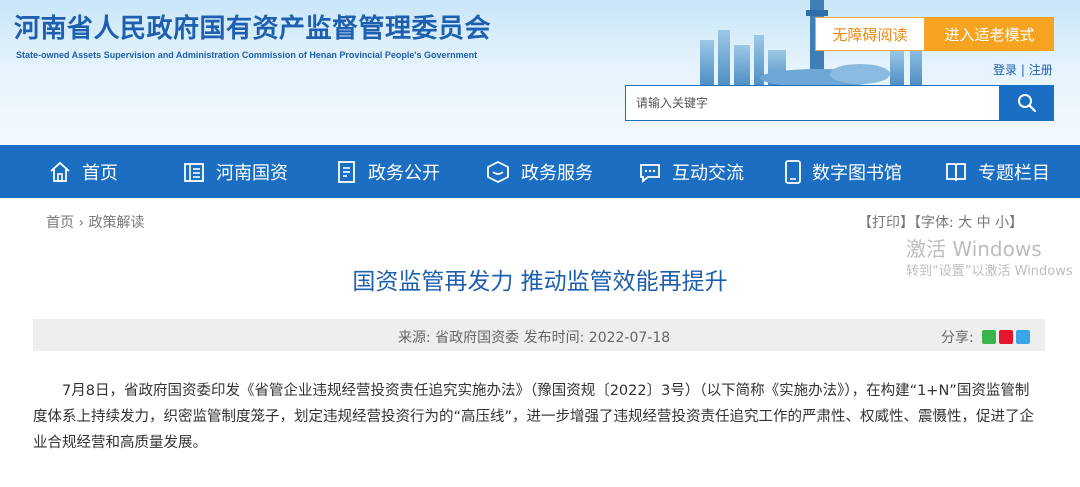 Image resolution: width=1080 pixels, height=487 pixels. Describe the element at coordinates (957, 338) in the screenshot. I see `share-label: 分享:` at that location.